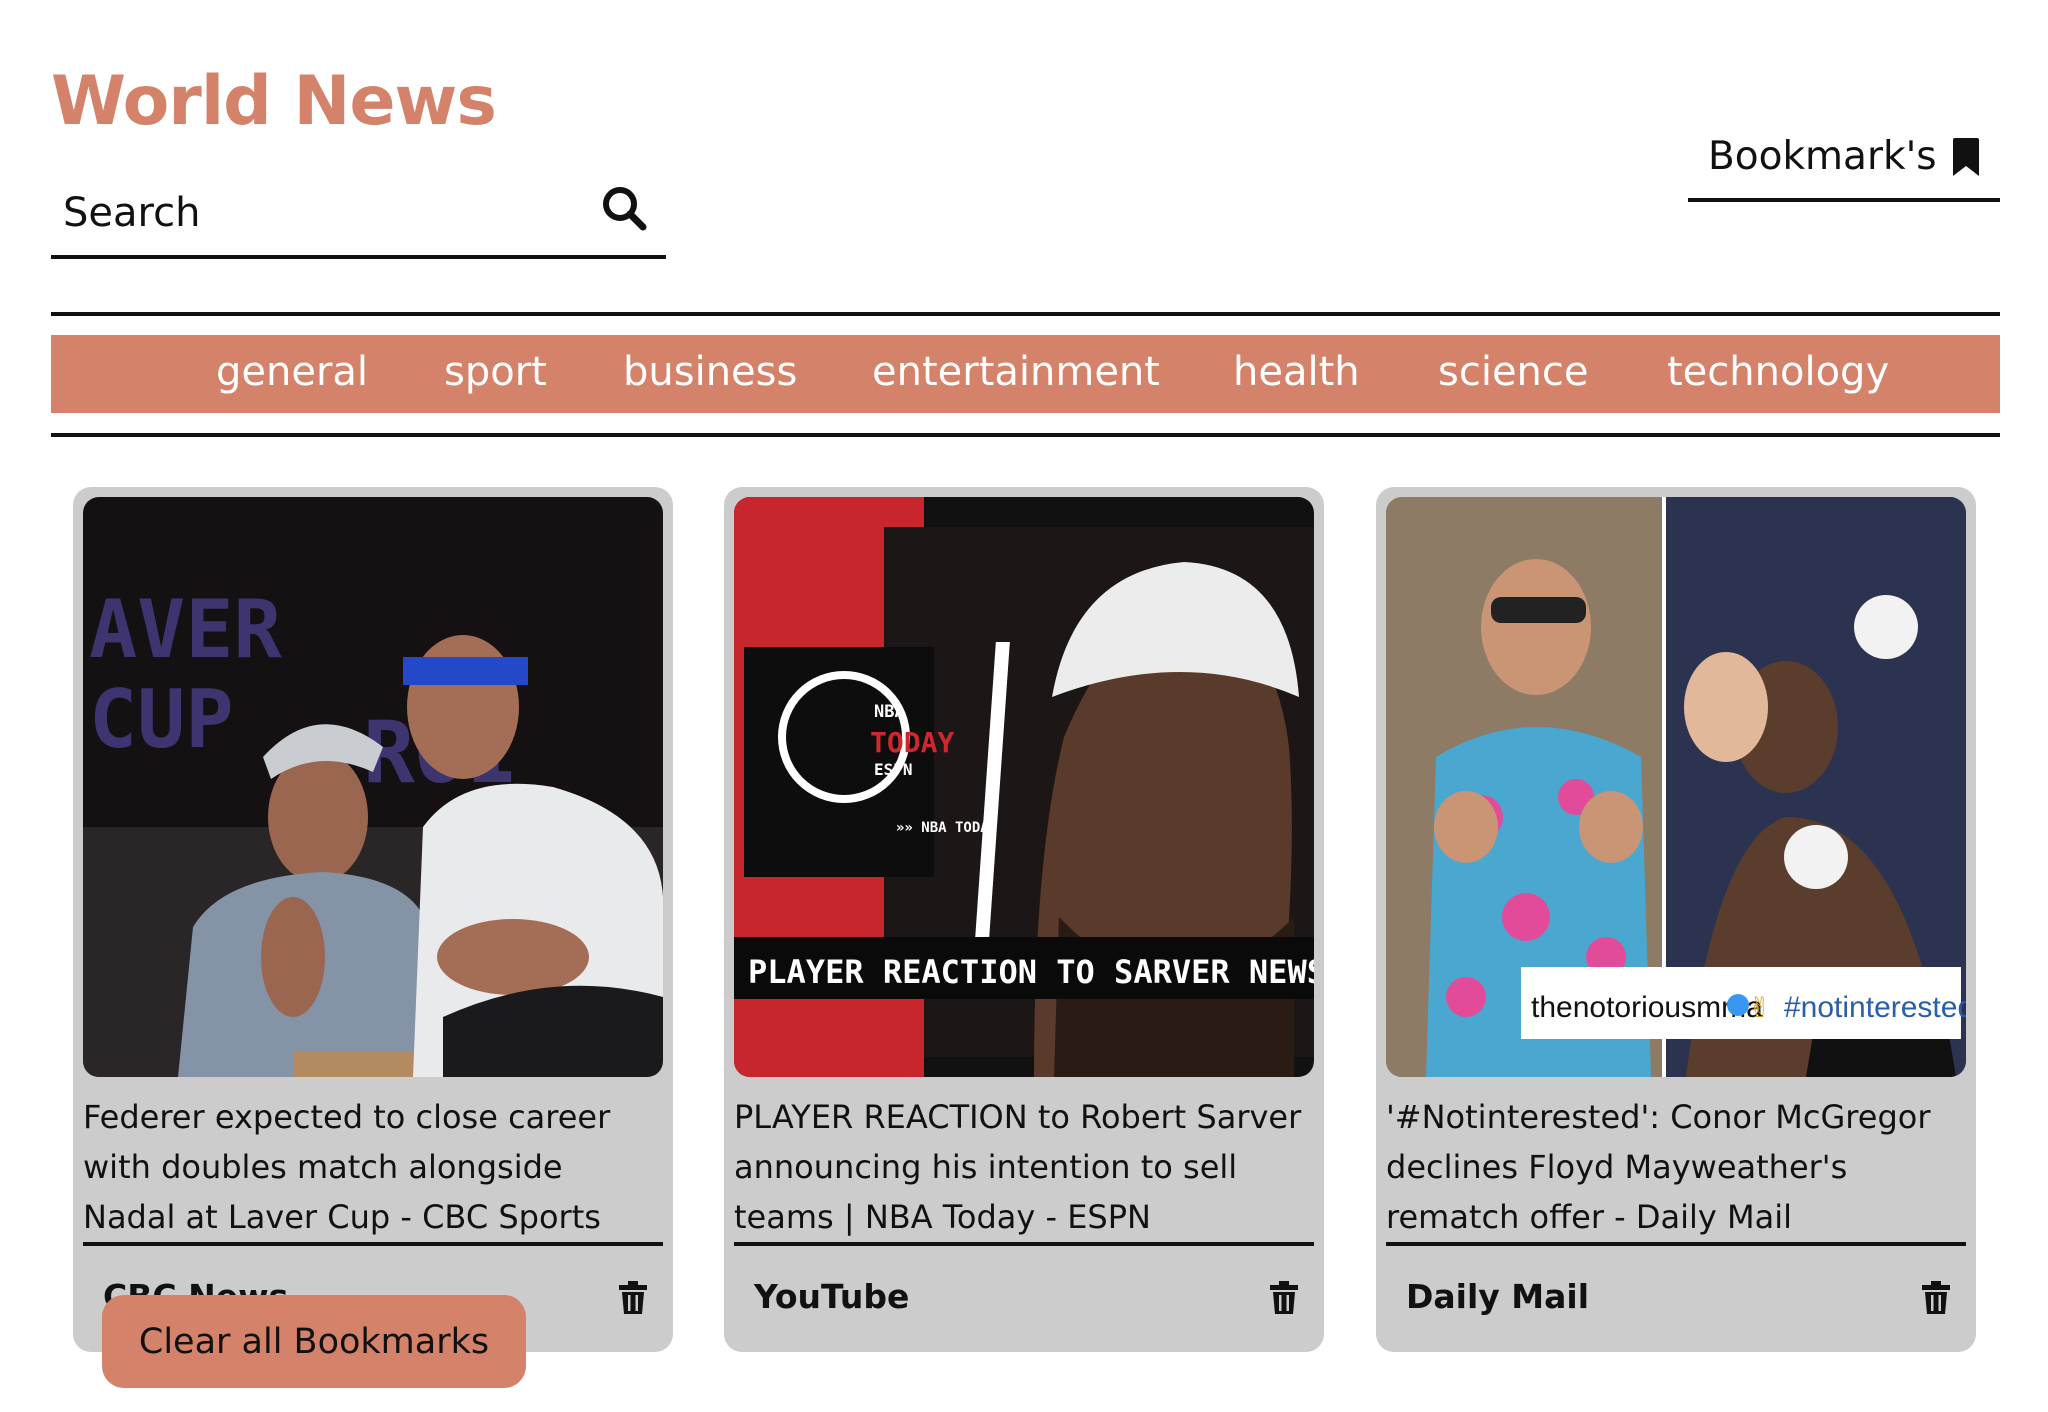 The height and width of the screenshot is (1412, 2048). I want to click on image-text-hashtag: #notinterested, so click(1875, 1007).